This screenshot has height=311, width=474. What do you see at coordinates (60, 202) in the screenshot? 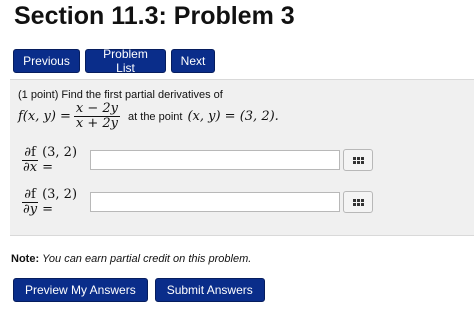
I see `partial-fy-argument: (3, 2) =` at bounding box center [60, 202].